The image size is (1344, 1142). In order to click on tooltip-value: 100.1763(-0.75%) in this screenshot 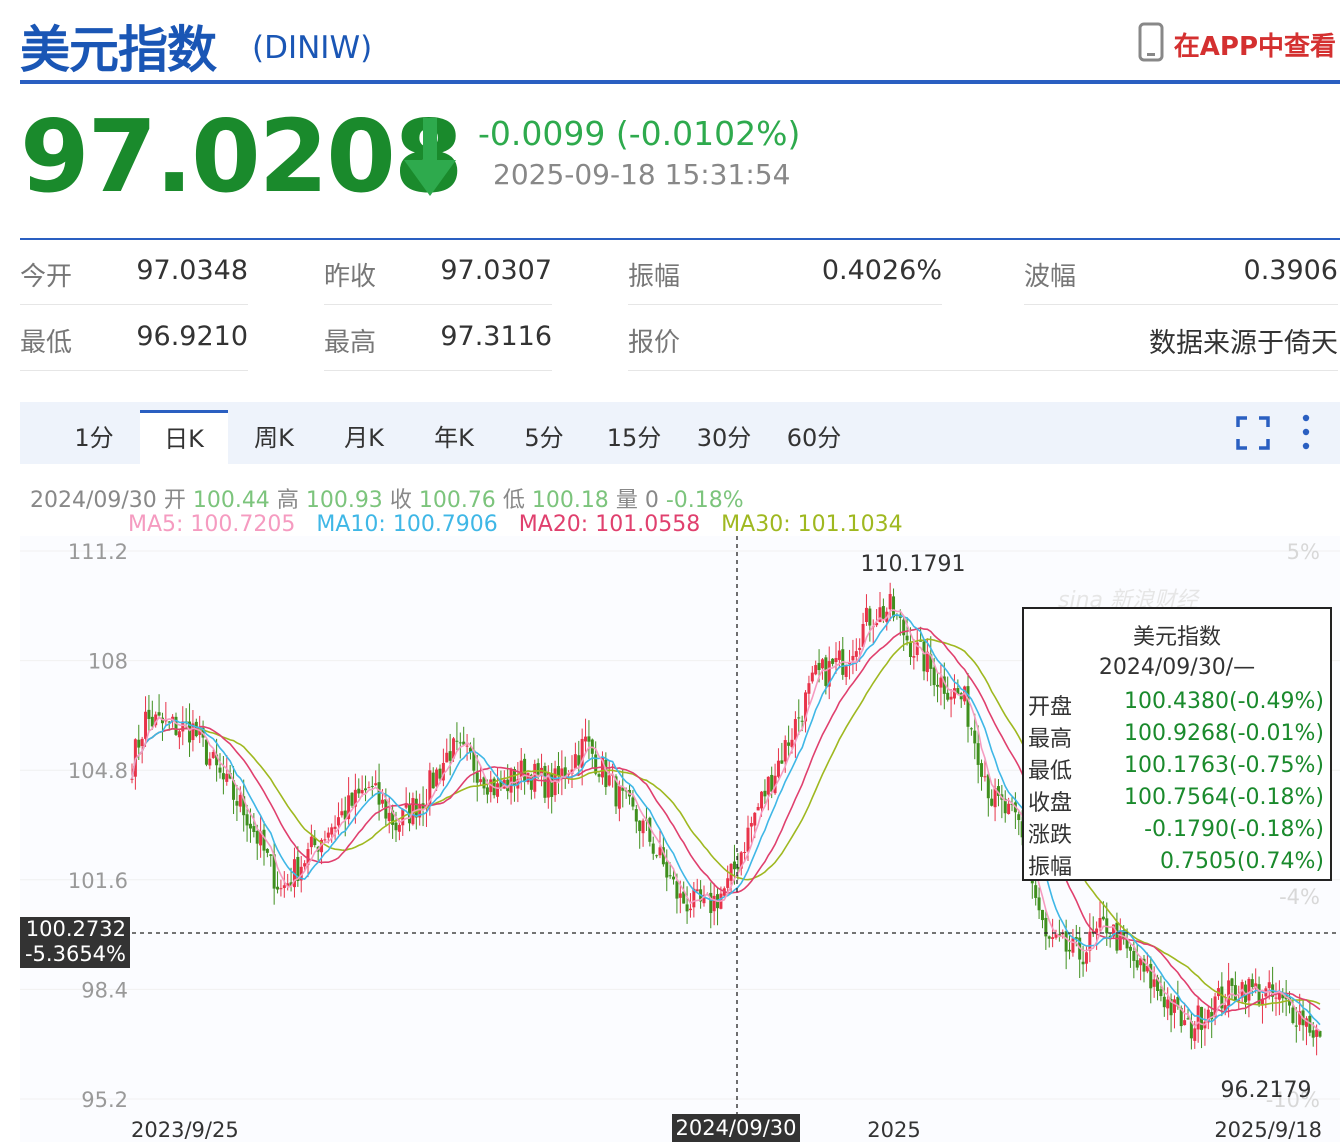, I will do `click(1224, 765)`.